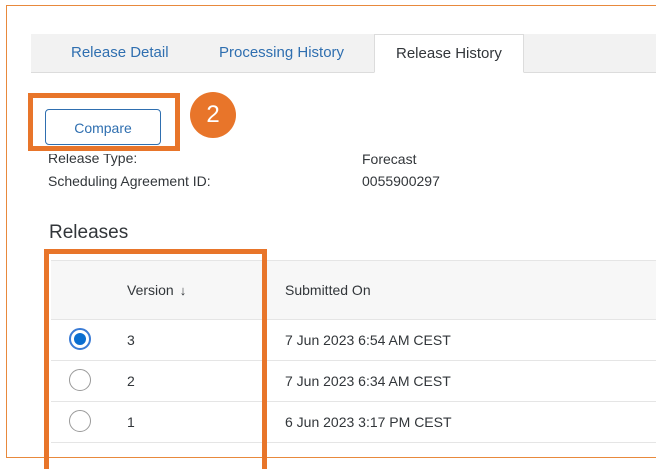 The height and width of the screenshot is (469, 656). I want to click on releases-title: Releases, so click(89, 232).